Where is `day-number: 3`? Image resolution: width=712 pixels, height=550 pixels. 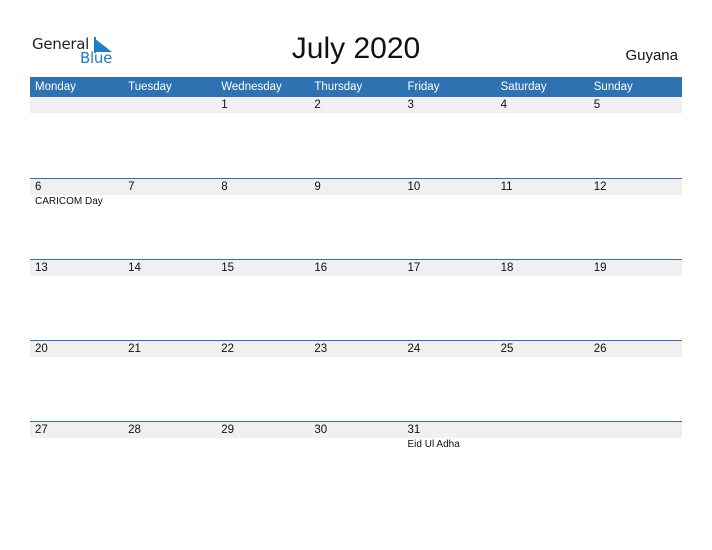 day-number: 3 is located at coordinates (410, 105).